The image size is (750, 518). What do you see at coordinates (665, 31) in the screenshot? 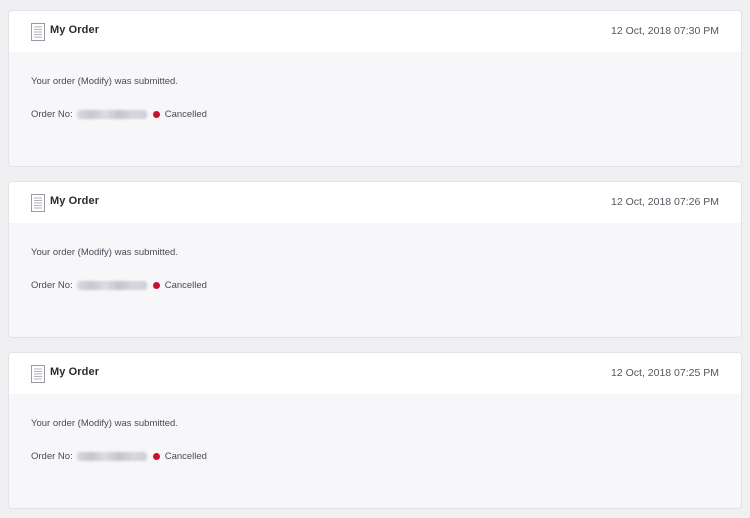
I see `order-timestamp: 12 Oct, 2018 07:30 PM` at bounding box center [665, 31].